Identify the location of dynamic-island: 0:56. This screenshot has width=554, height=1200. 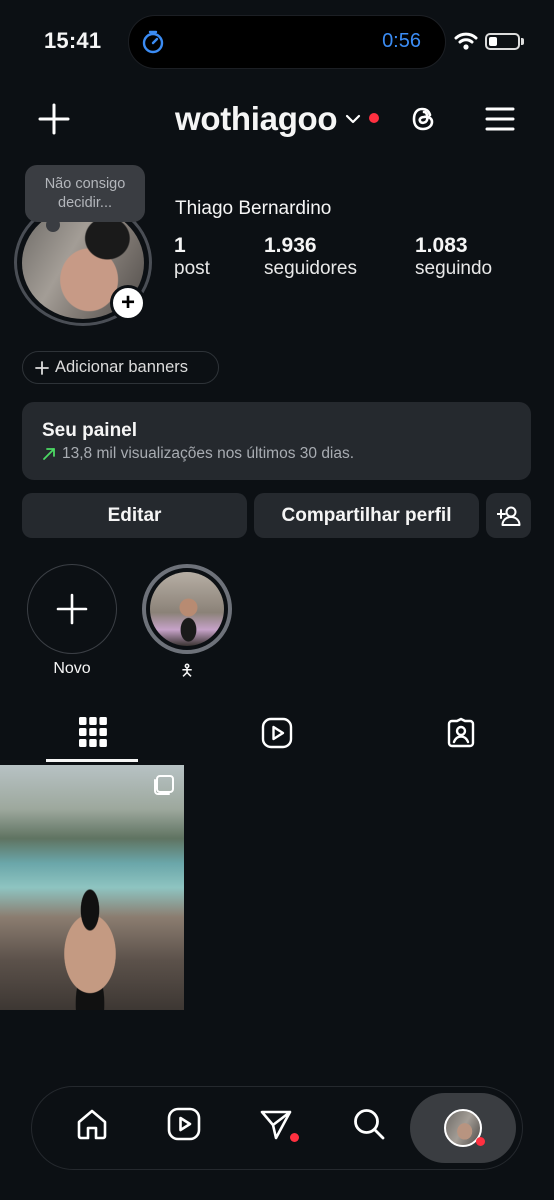
(287, 42).